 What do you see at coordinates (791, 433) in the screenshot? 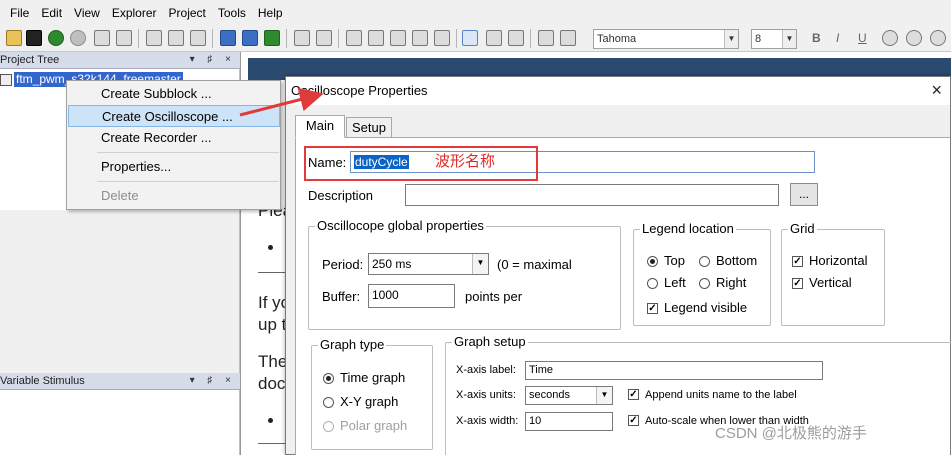
I see `watermark: CSDN @北极熊的游手` at bounding box center [791, 433].